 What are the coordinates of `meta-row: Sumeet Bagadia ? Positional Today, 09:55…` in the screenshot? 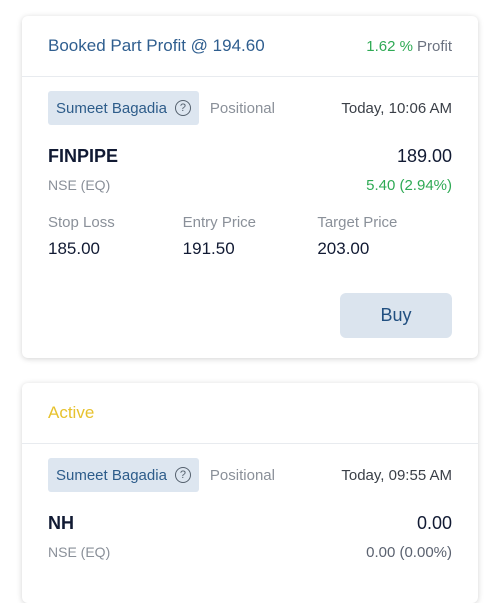 It's located at (250, 475).